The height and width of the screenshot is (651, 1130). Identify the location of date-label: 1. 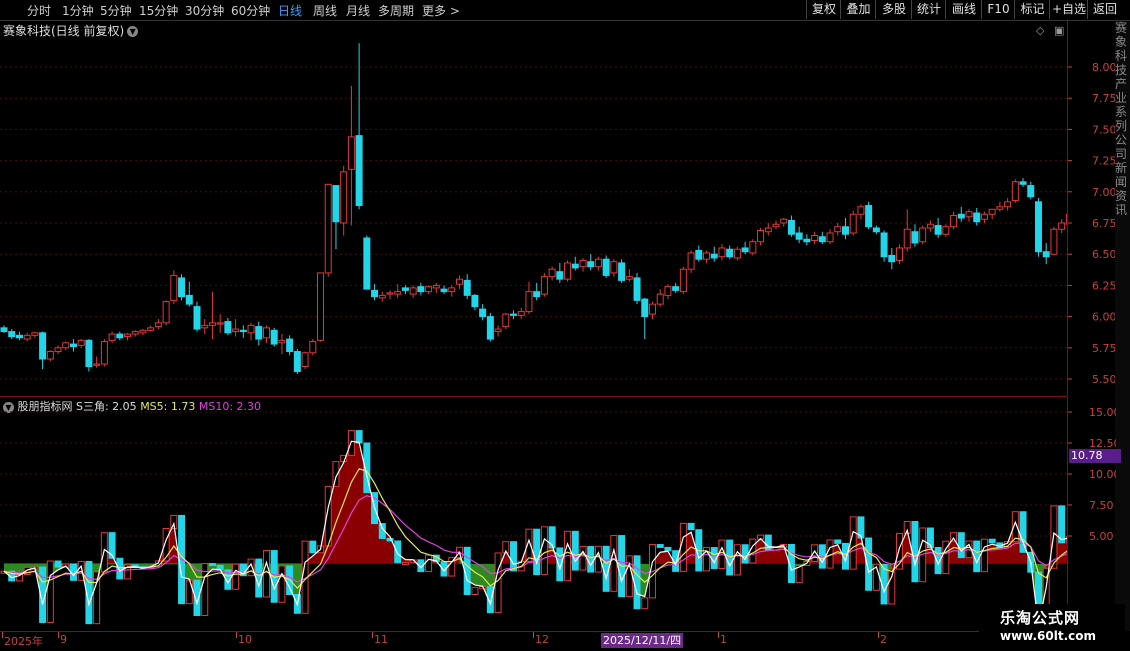
(723, 639).